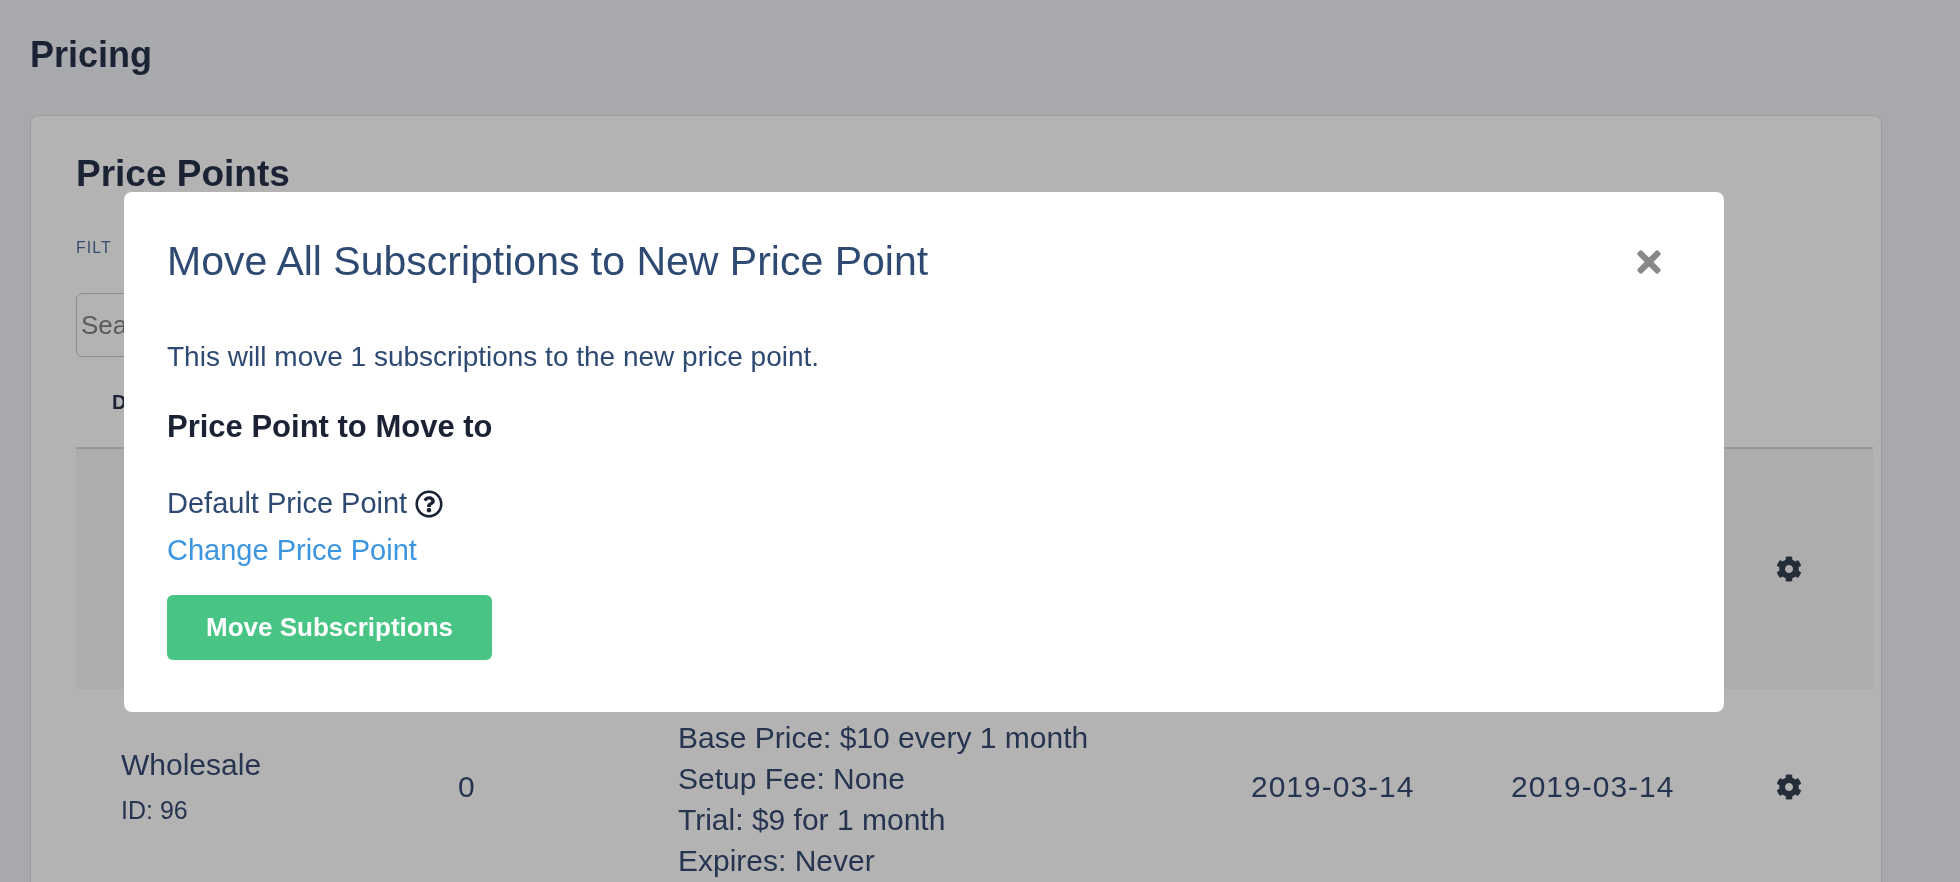 This screenshot has height=882, width=1960. I want to click on pricing-detail: Setup Fee: None, so click(792, 779).